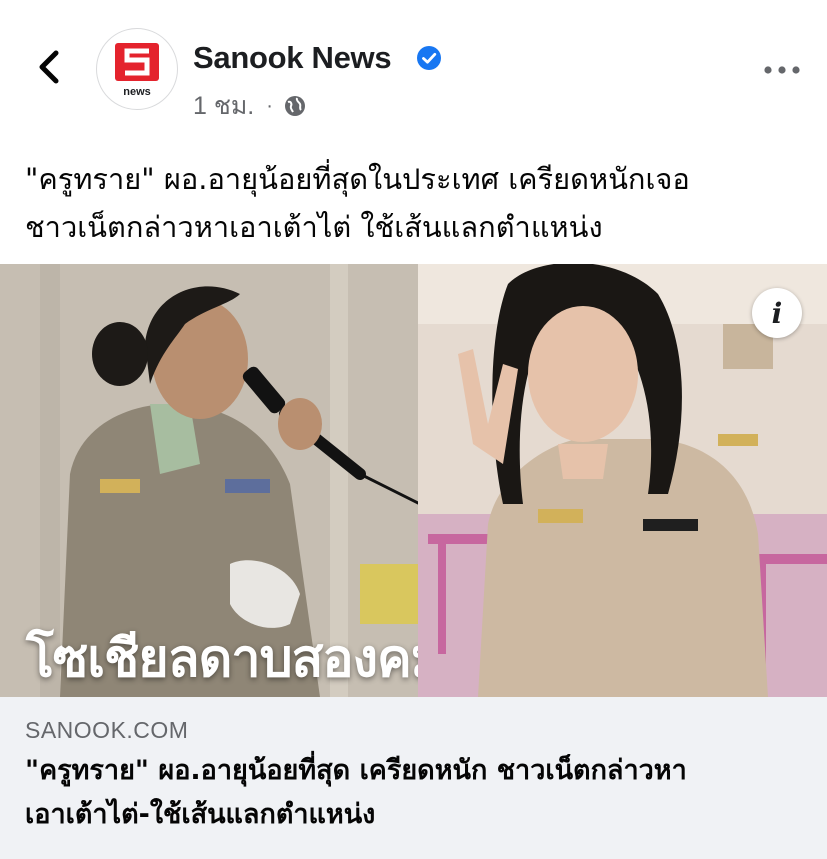 Image resolution: width=827 pixels, height=859 pixels. Describe the element at coordinates (137, 92) in the screenshot. I see `svg-text: news` at that location.